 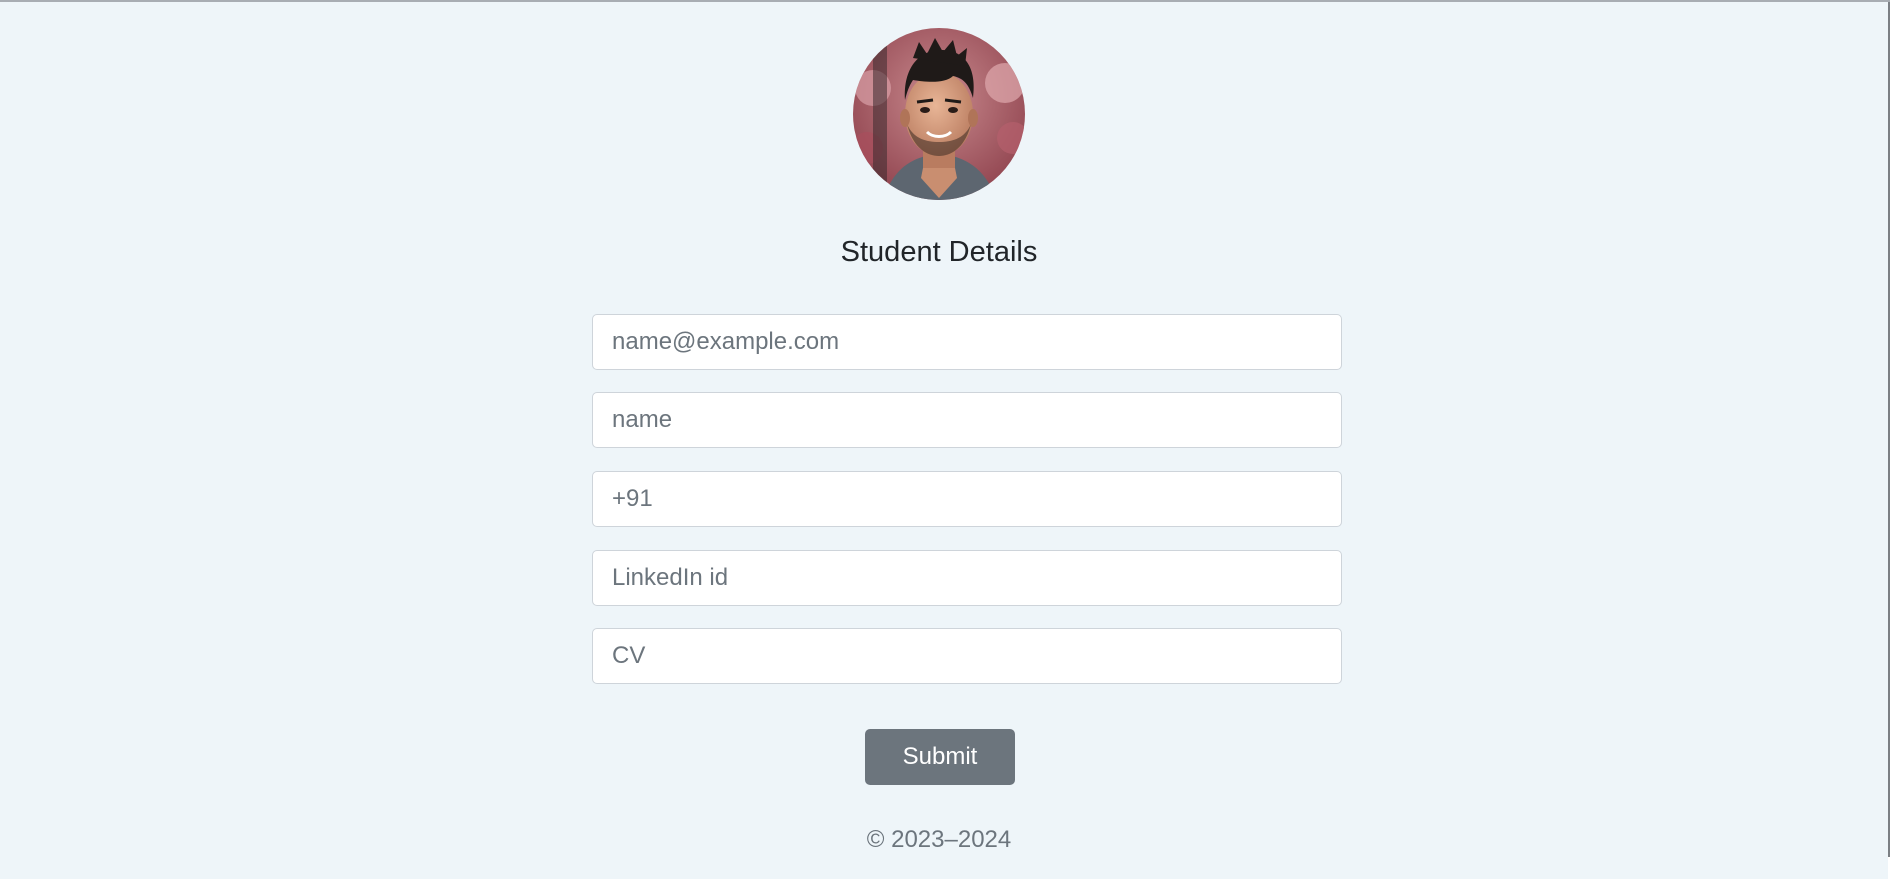 I want to click on copyright-footer: © 2023–2024, so click(x=939, y=839).